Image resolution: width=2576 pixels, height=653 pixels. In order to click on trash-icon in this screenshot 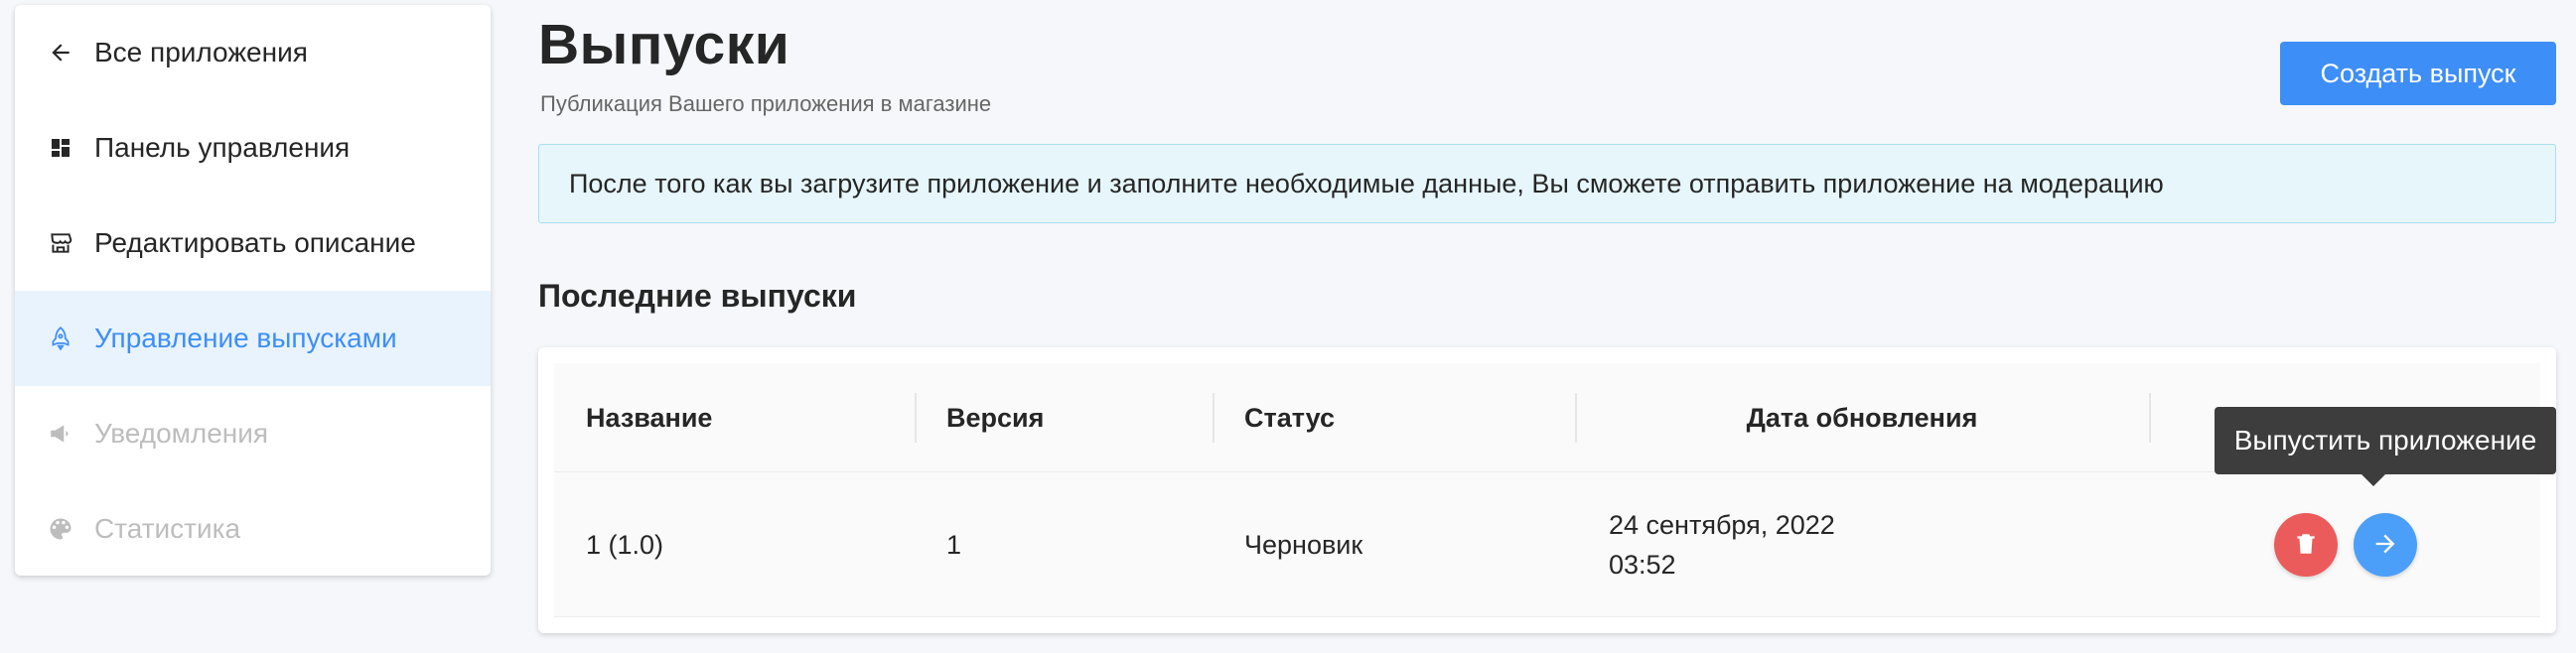, I will do `click(2306, 545)`.